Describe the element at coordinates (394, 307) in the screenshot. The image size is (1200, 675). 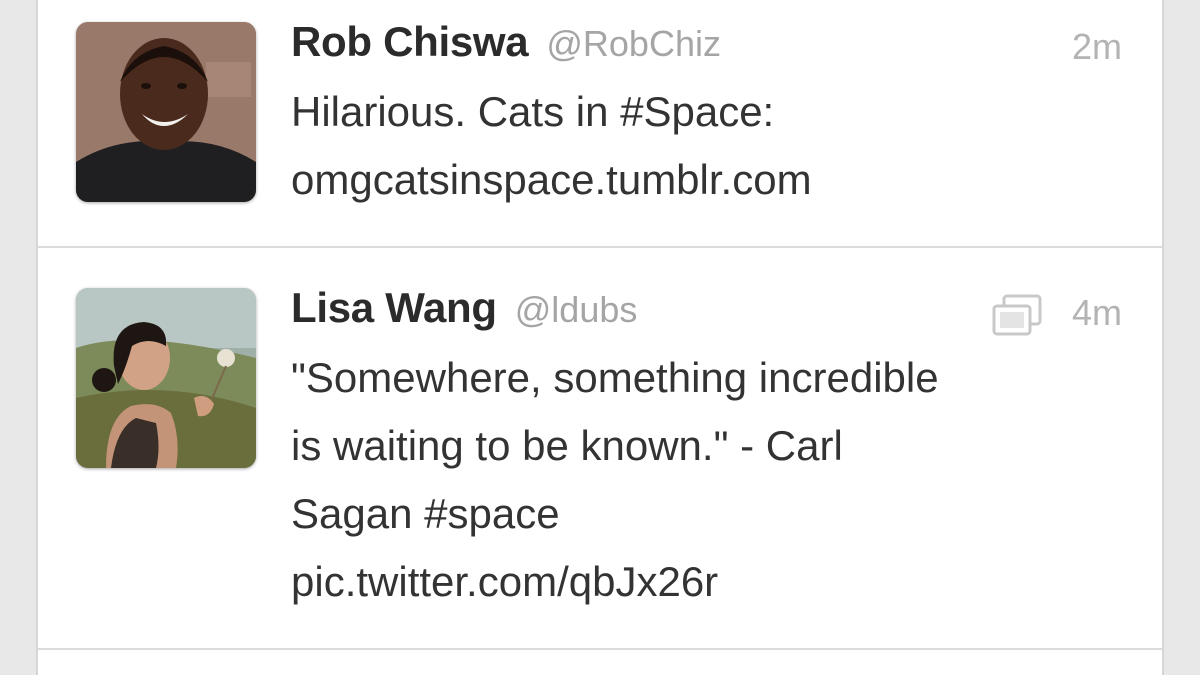
I see `tweet-author-name: Lisa Wang` at that location.